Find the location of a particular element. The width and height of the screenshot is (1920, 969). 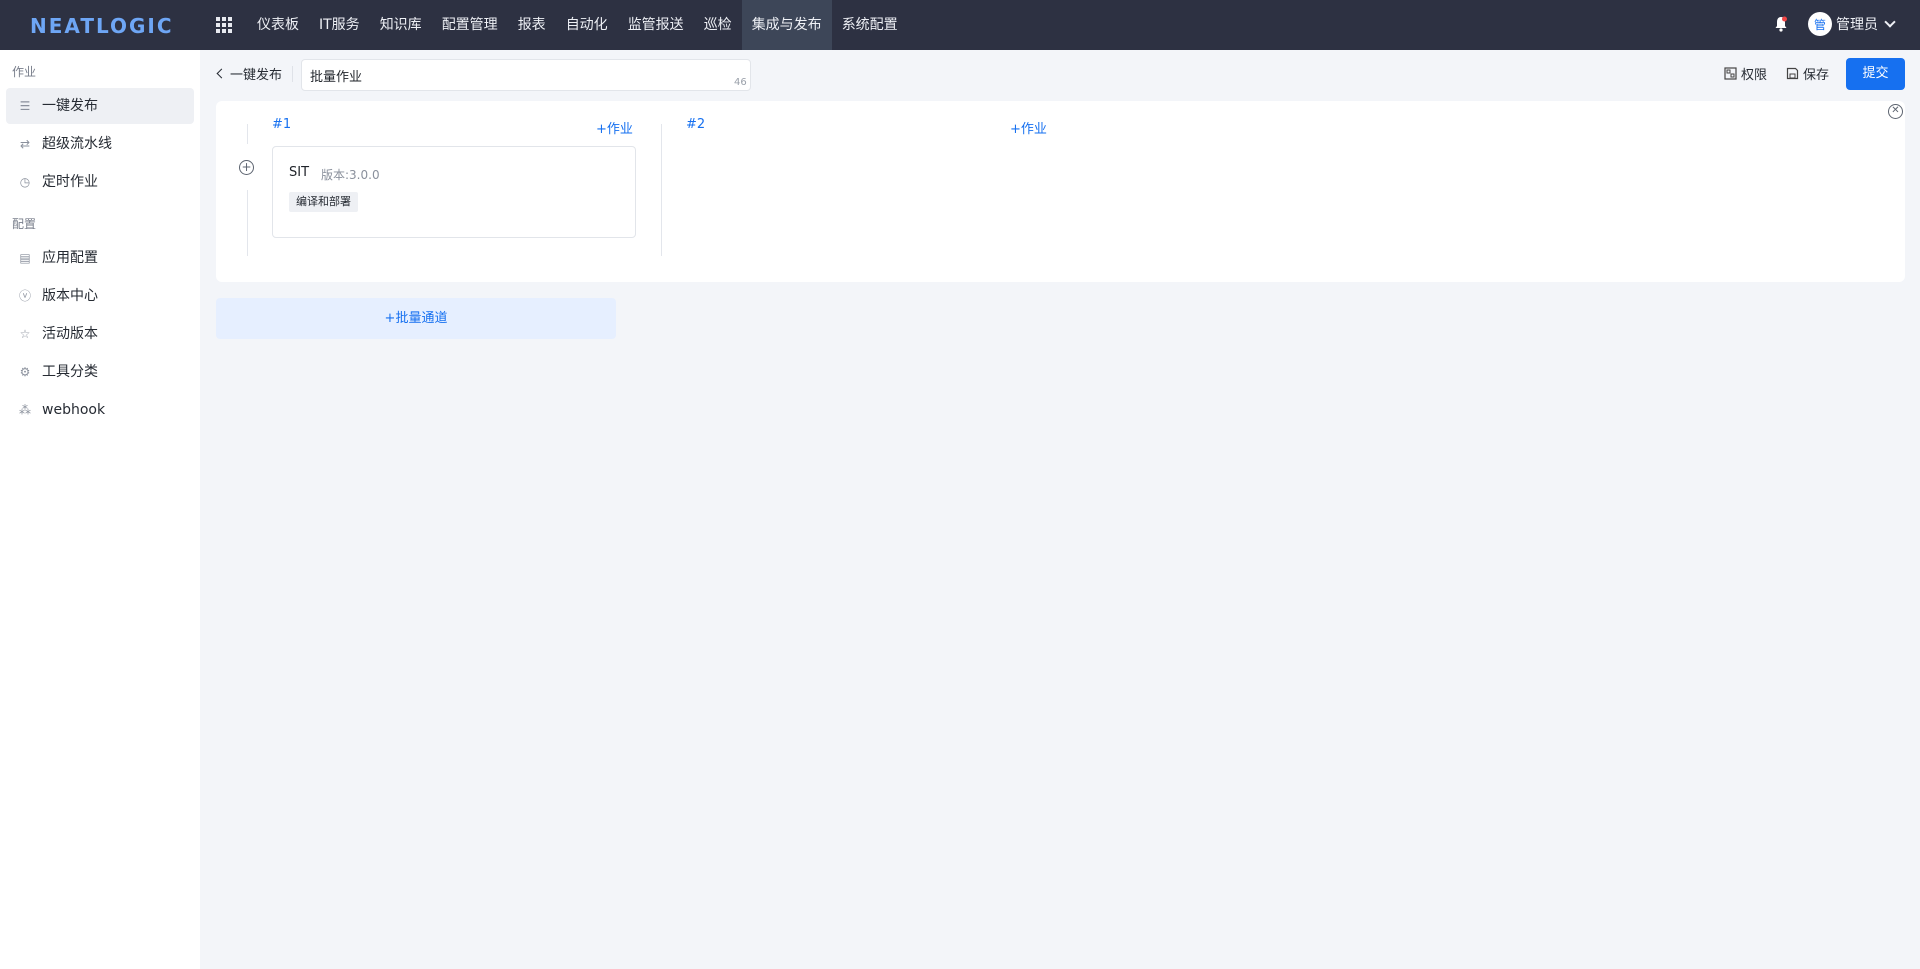

sidebar-group-jobs: 作业 is located at coordinates (24, 72).